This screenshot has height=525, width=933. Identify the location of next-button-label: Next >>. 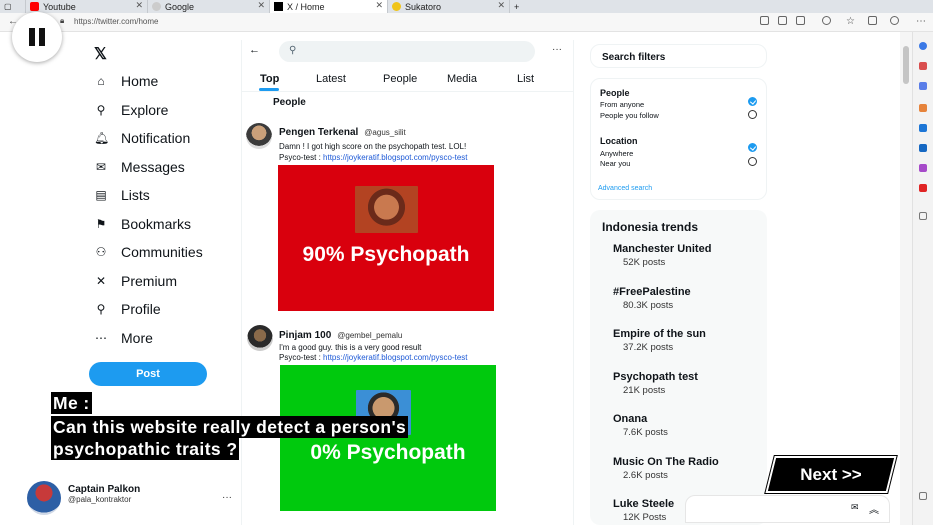
(831, 474).